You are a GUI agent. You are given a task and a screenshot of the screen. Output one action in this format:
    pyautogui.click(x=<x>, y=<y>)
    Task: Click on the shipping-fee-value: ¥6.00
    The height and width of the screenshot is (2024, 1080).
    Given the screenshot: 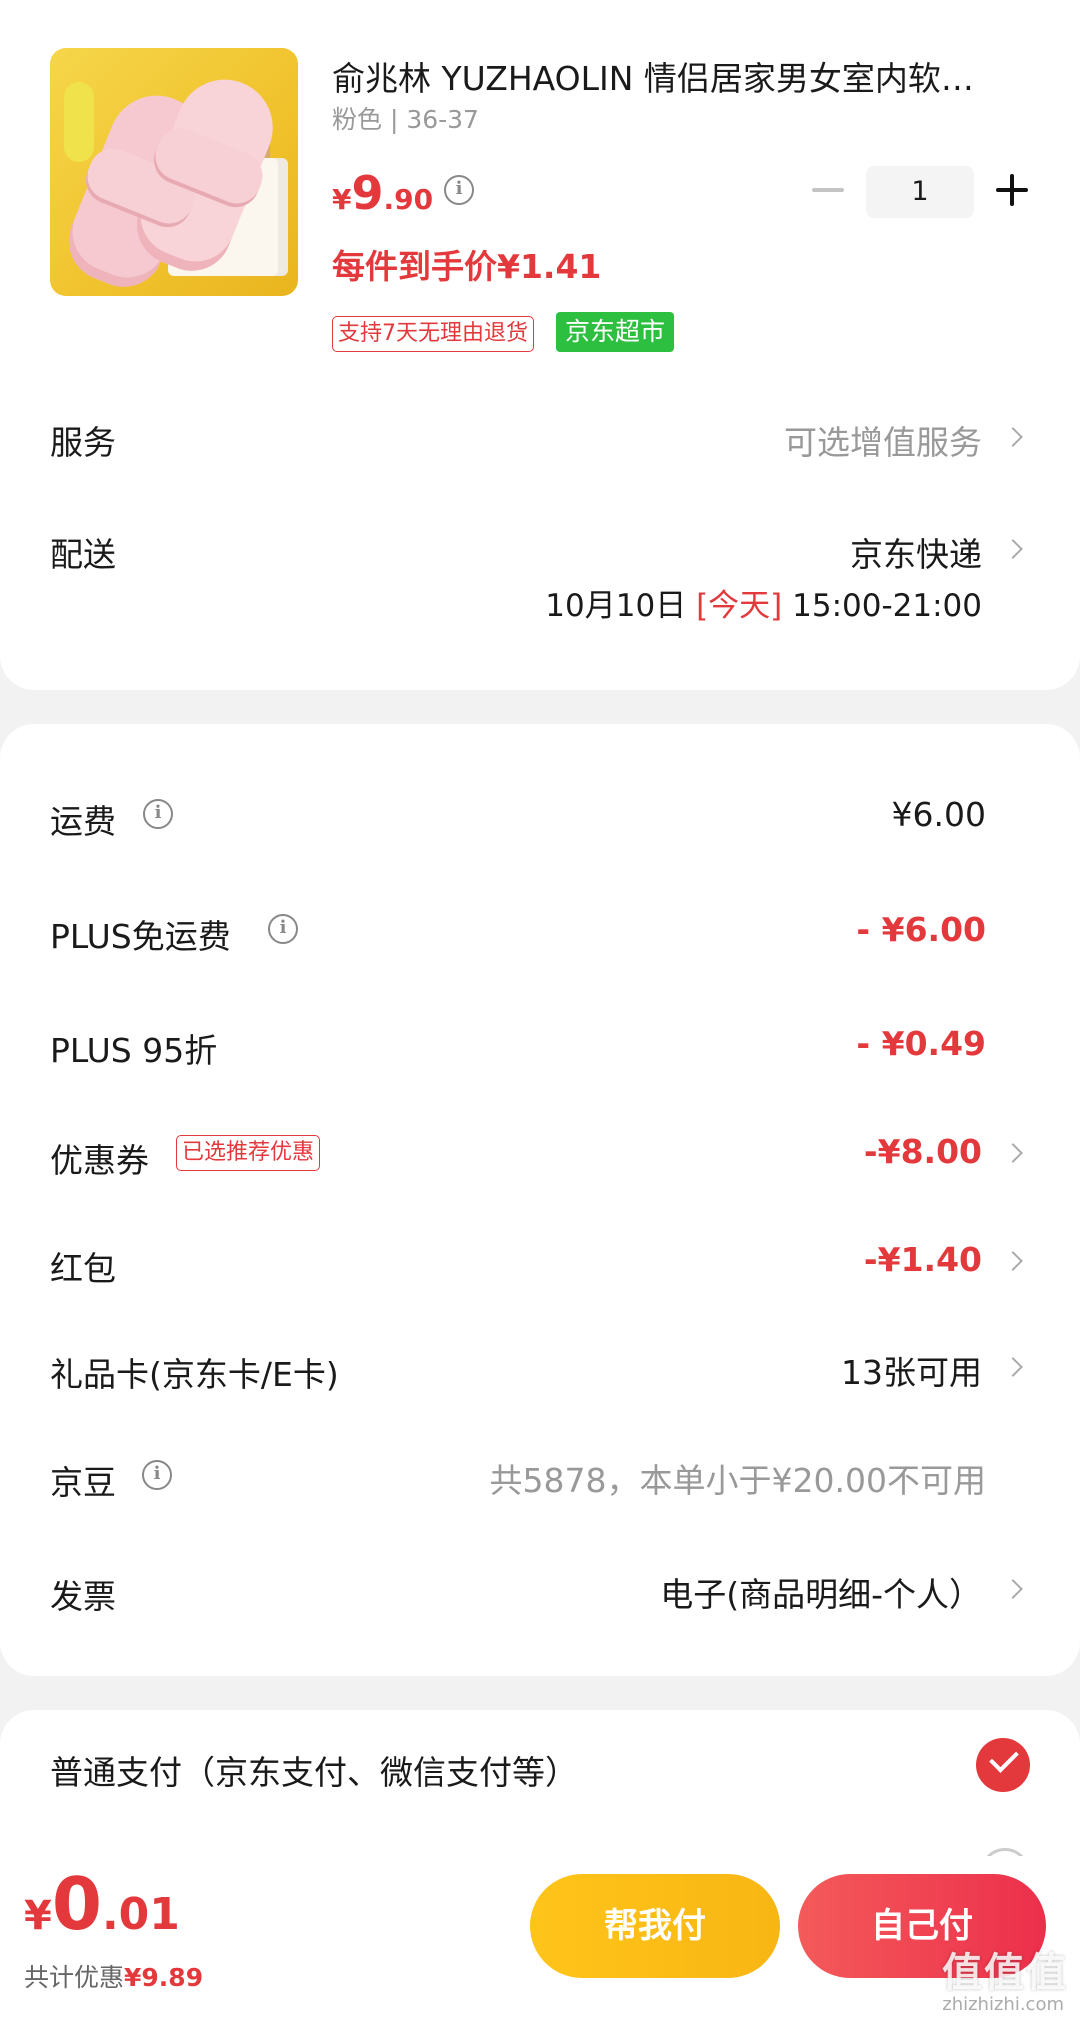 What is the action you would take?
    pyautogui.click(x=938, y=814)
    